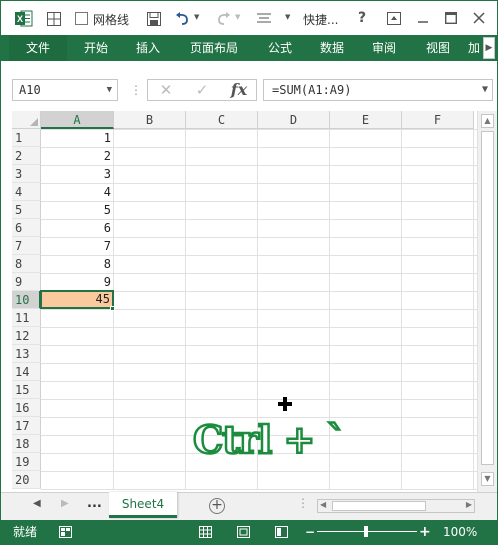 The width and height of the screenshot is (498, 545). What do you see at coordinates (249, 18) in the screenshot?
I see `title-bar: X 网格线 ▼ ▼ ▼ 快捷... ?` at bounding box center [249, 18].